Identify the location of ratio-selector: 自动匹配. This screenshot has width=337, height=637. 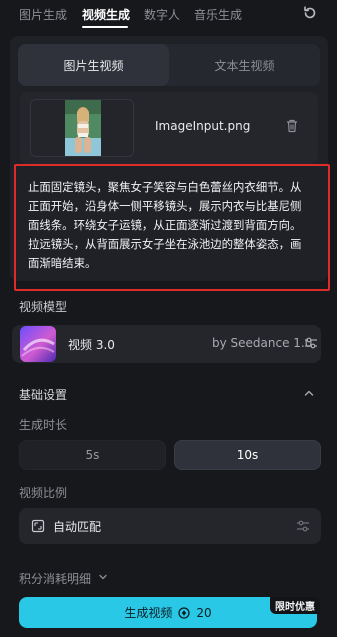
(170, 526).